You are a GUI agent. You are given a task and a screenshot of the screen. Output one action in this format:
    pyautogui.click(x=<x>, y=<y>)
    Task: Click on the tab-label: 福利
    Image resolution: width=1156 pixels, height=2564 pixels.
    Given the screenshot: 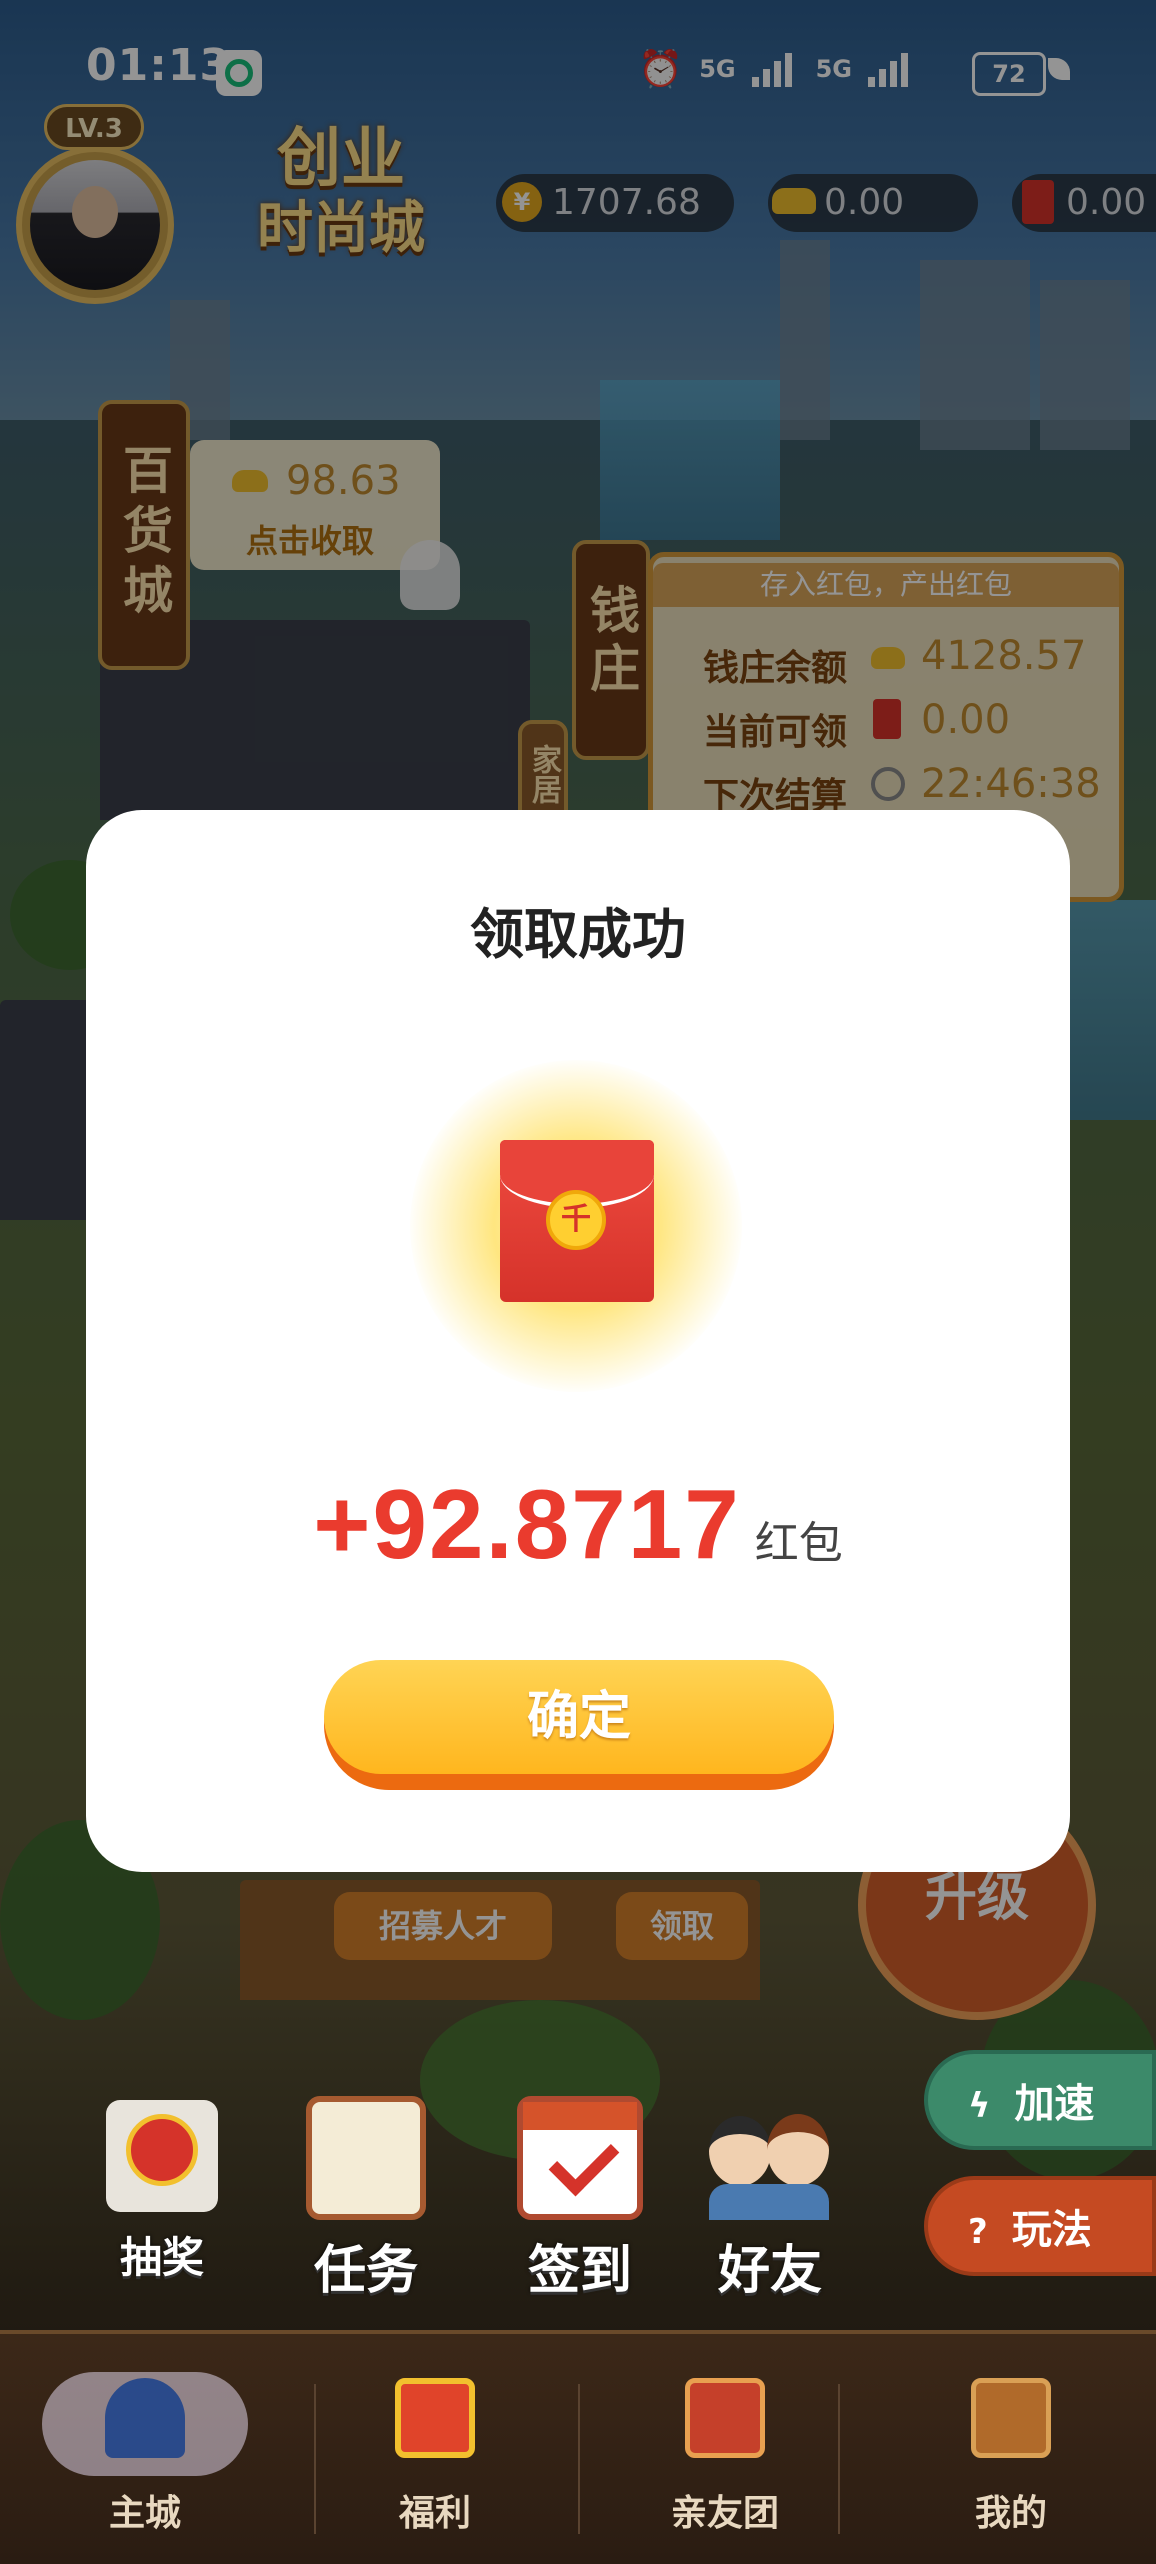 What is the action you would take?
    pyautogui.click(x=434, y=2513)
    